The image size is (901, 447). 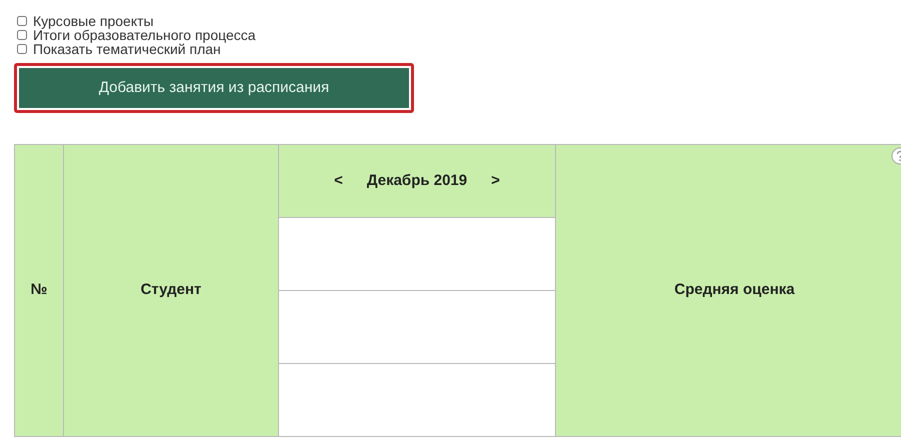 What do you see at coordinates (417, 180) in the screenshot?
I see `month-label: Декабрь 2019` at bounding box center [417, 180].